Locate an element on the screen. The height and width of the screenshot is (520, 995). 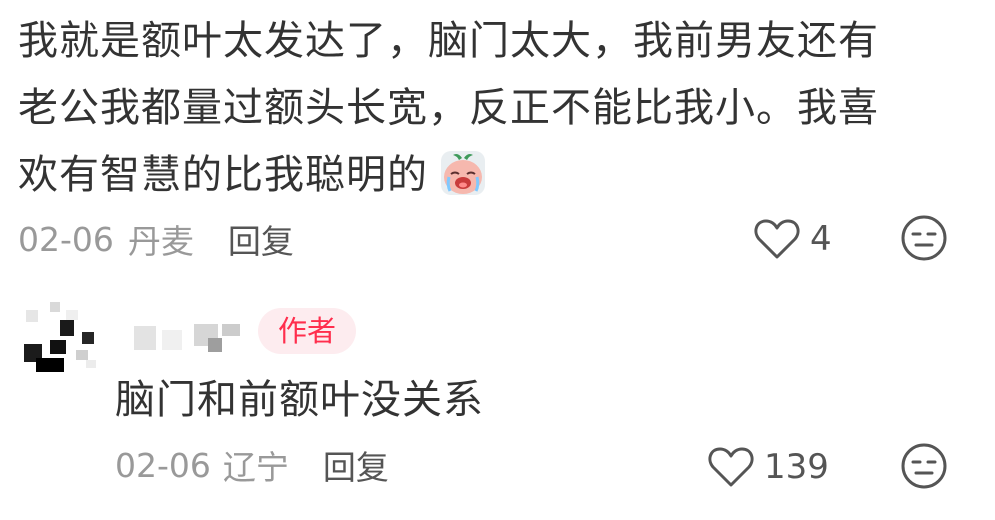
reply-text: 脑门和前额叶没关系 is located at coordinates (299, 400).